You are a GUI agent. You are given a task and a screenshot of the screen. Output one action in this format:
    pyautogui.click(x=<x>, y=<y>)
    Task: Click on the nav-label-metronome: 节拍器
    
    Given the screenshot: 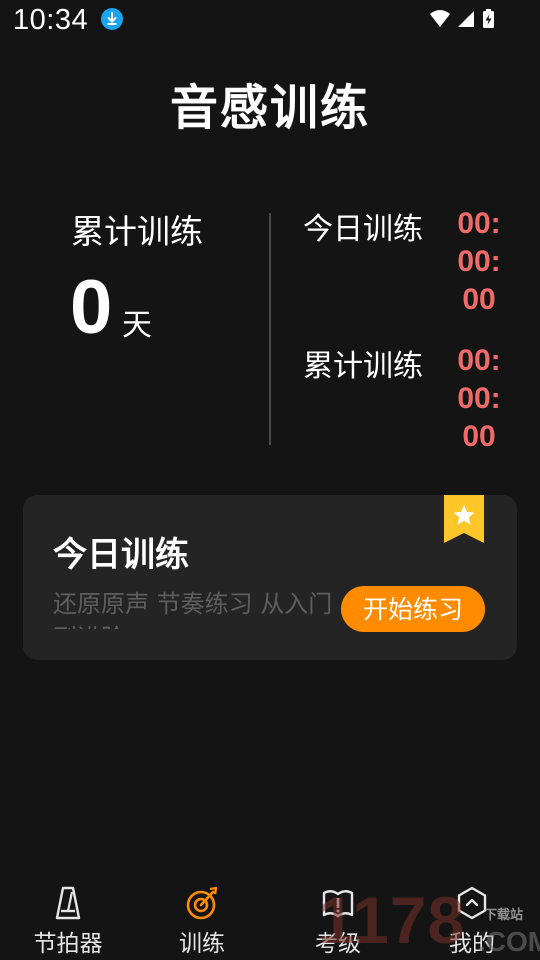 What is the action you would take?
    pyautogui.click(x=68, y=944)
    